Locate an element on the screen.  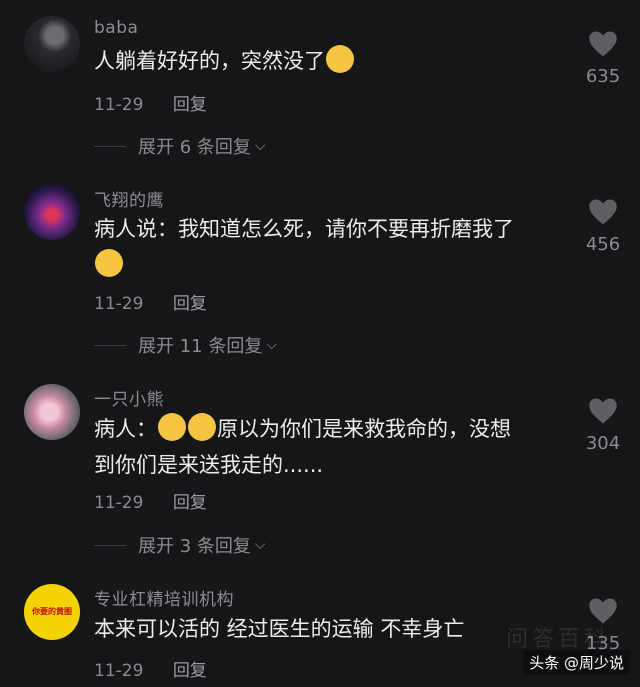
expand-replies-label: 展开 11 条回复 is located at coordinates (200, 346).